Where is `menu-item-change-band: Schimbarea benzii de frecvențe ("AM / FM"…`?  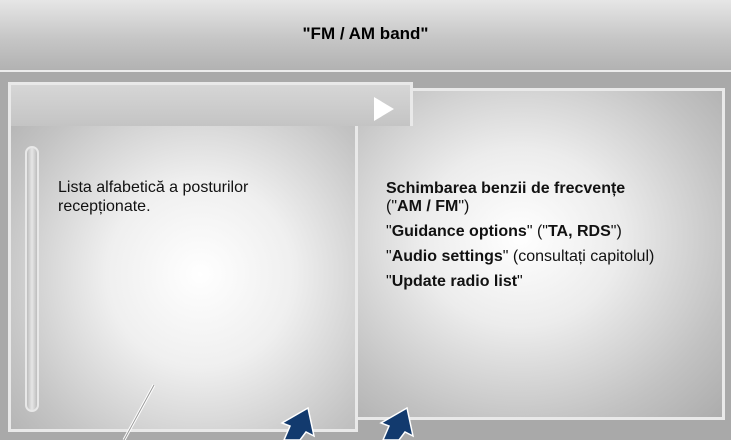 menu-item-change-band: Schimbarea benzii de frecvențe ("AM / FM"… is located at coordinates (551, 198).